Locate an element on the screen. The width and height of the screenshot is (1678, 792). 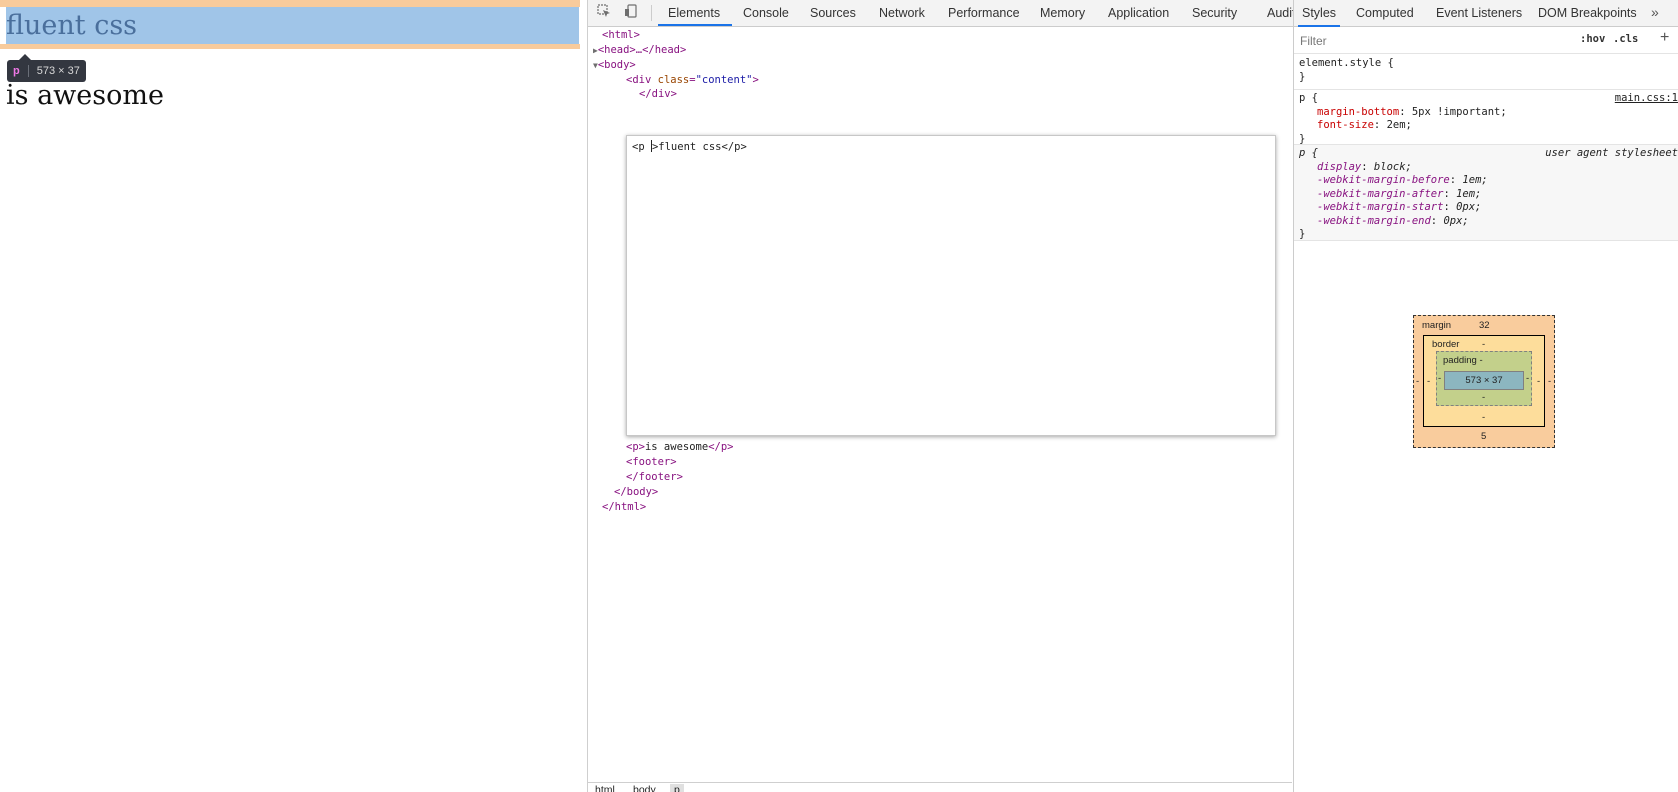
filter-bar: :hov .cls + is located at coordinates (1486, 40).